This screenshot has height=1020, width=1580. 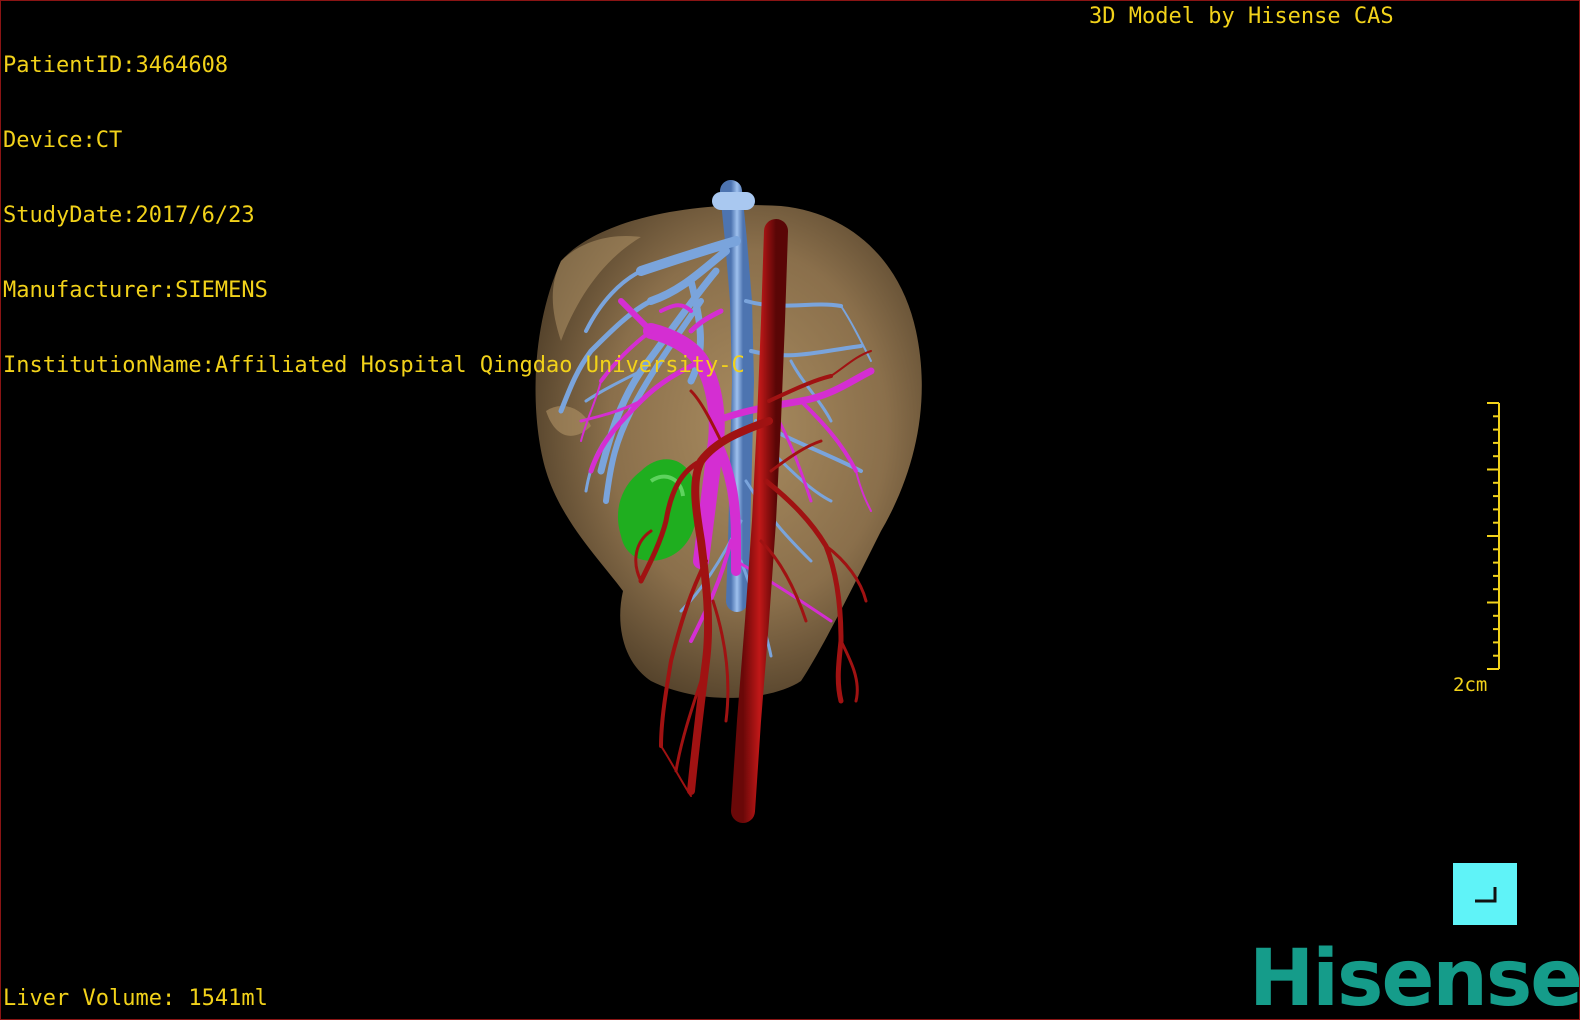 I want to click on model-credit-text: 3D Model by Hisense CAS, so click(x=1241, y=16).